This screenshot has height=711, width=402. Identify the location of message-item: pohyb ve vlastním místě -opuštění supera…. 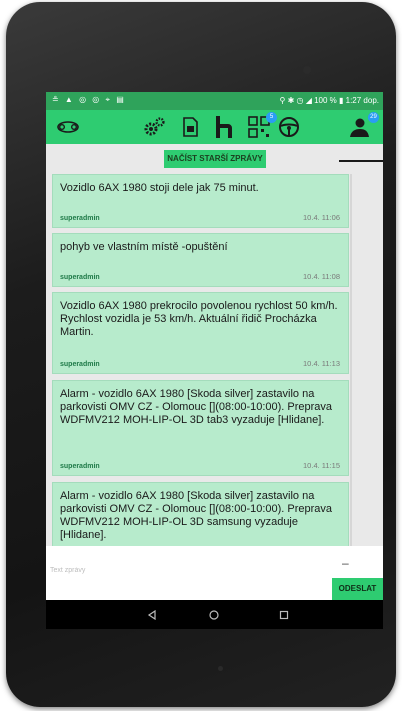
(200, 260).